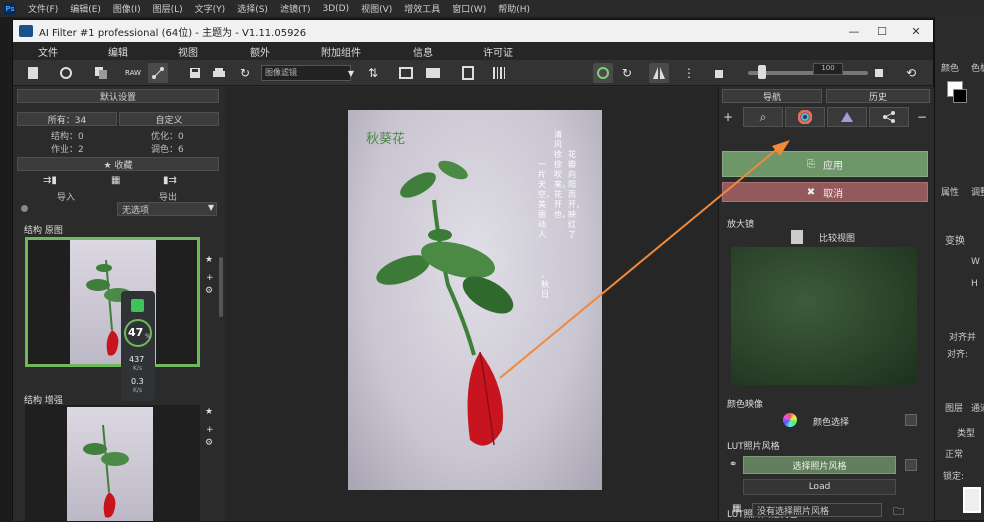 Image resolution: width=984 pixels, height=522 pixels. I want to click on ps-menu-type: 文字(Y), so click(210, 8).